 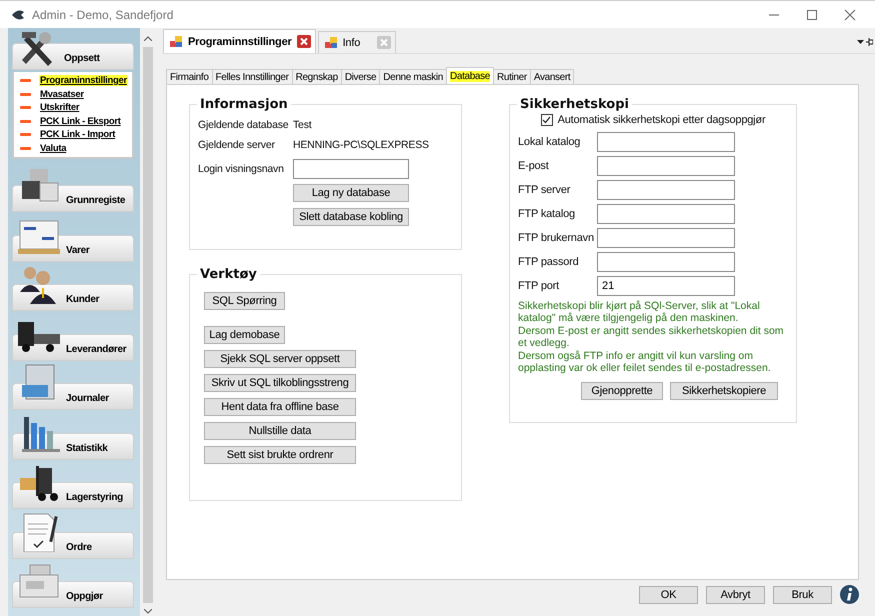 I want to click on field-label: Gjeldende server, so click(x=237, y=145).